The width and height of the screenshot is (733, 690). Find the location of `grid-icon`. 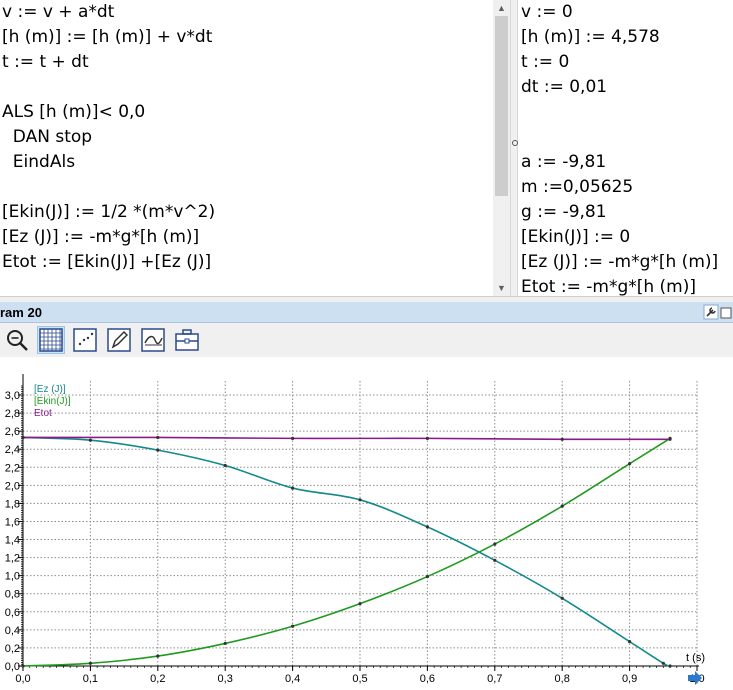

grid-icon is located at coordinates (51, 340).